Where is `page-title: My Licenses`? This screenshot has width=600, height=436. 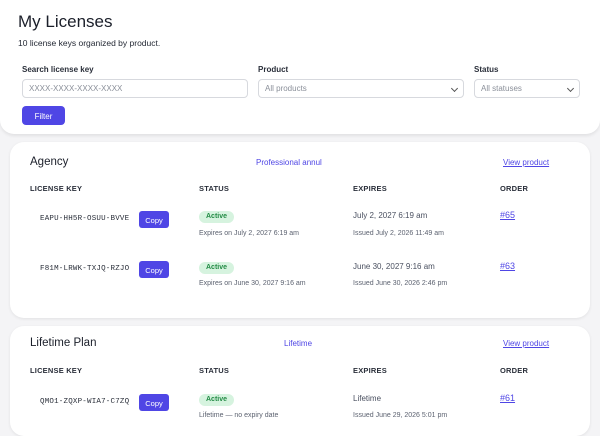 page-title: My Licenses is located at coordinates (65, 21).